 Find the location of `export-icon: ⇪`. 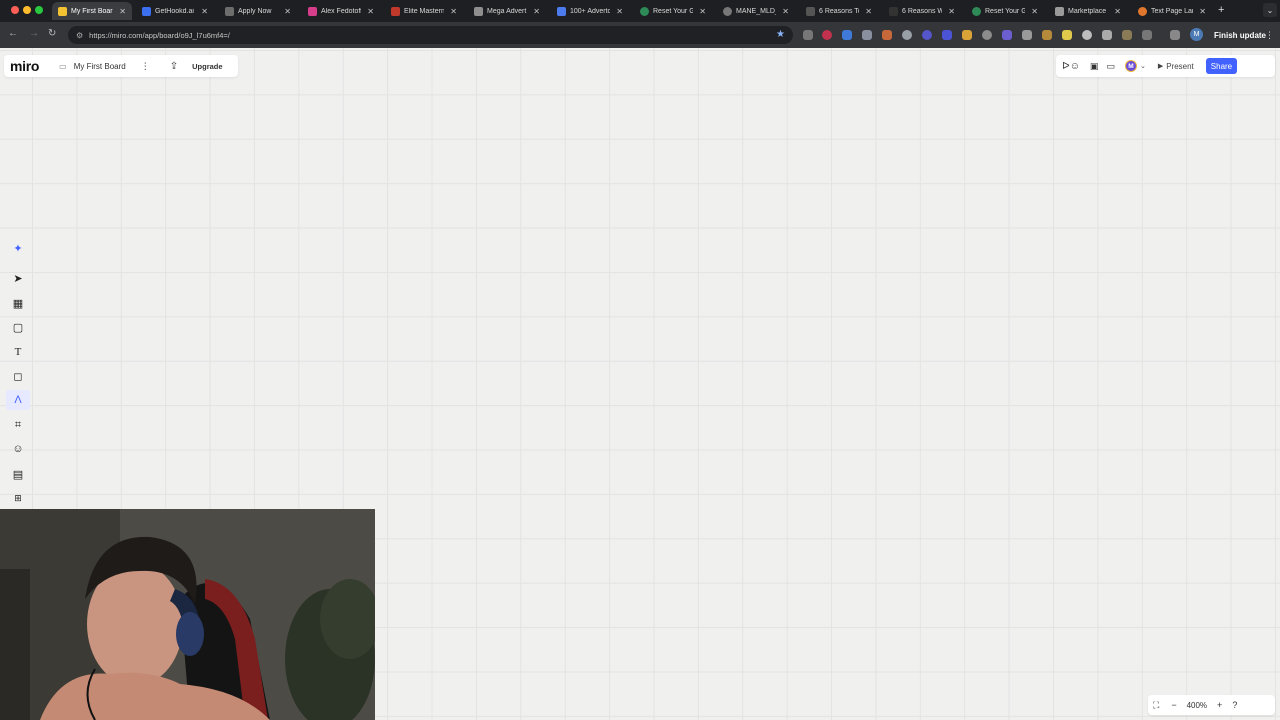

export-icon: ⇪ is located at coordinates (174, 66).